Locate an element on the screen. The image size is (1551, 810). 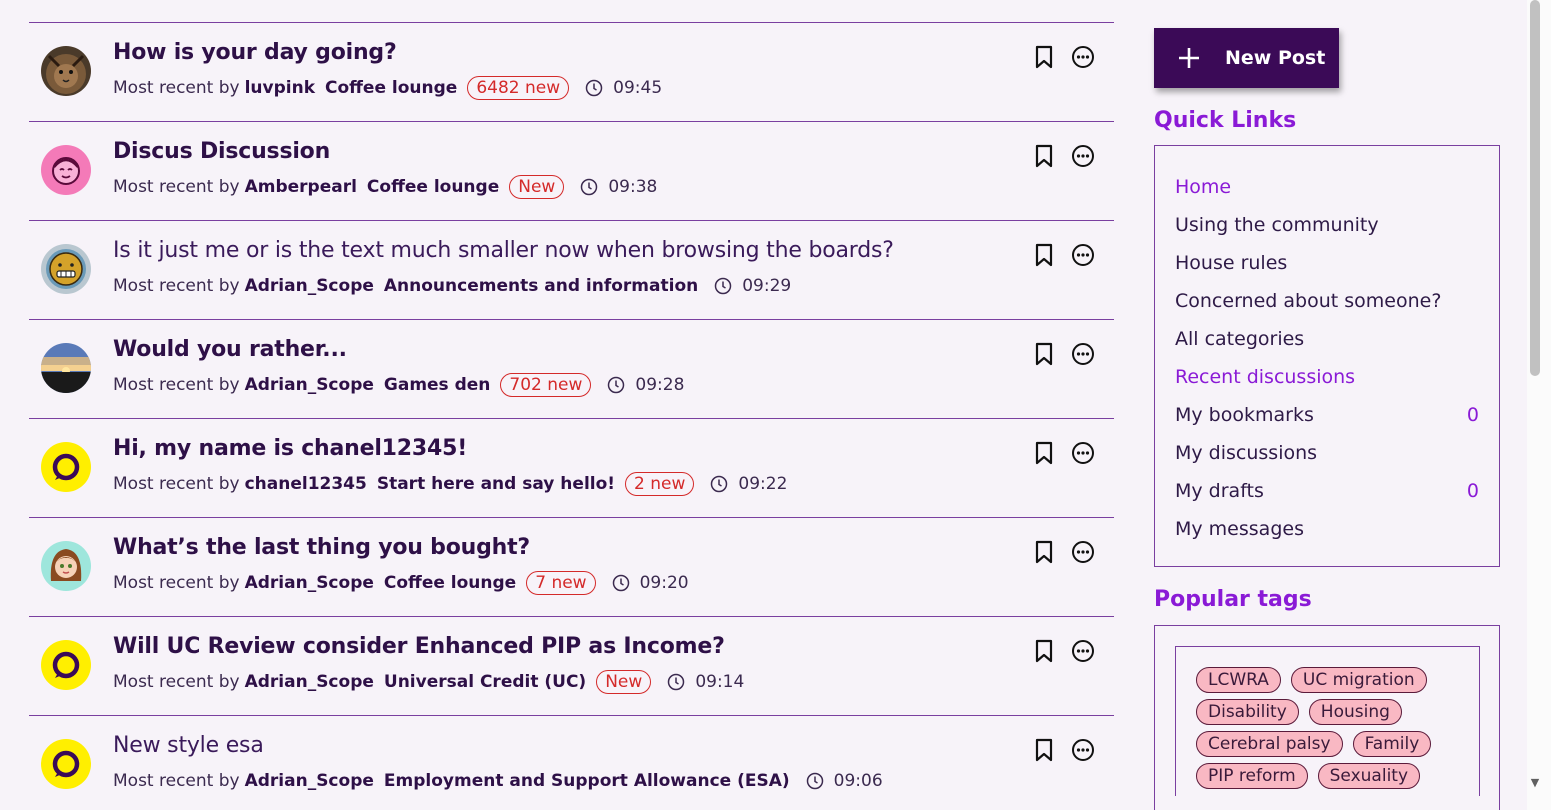
last-post-time: 09:06 is located at coordinates (858, 781).